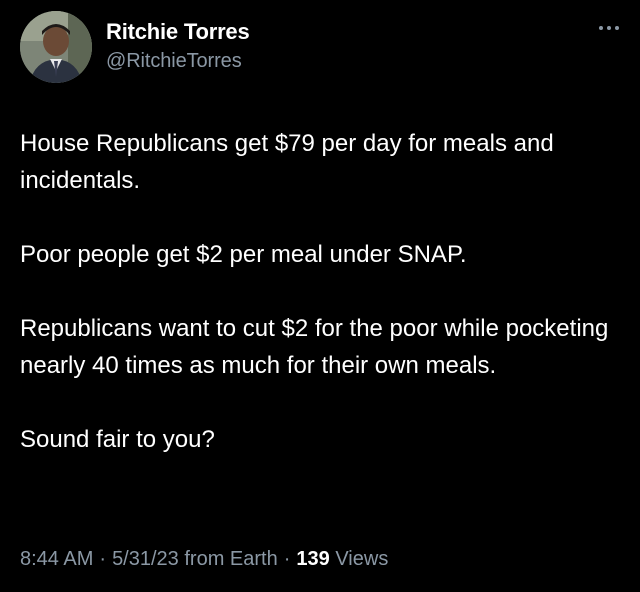  I want to click on avatar, so click(56, 47).